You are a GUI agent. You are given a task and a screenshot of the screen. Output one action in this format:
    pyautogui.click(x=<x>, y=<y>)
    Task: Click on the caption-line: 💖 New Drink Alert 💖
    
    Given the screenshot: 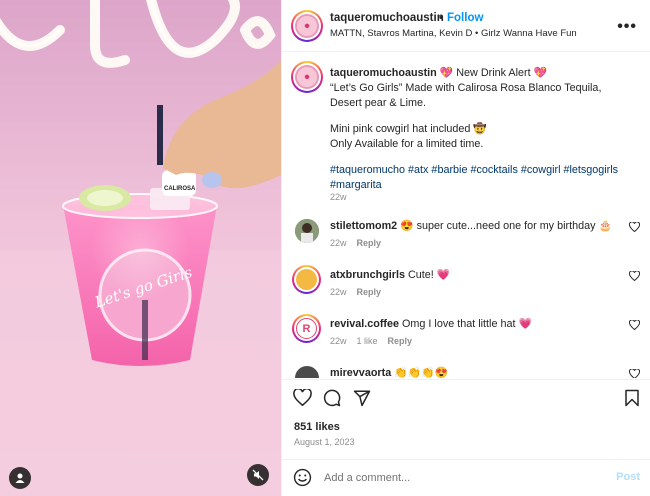 What is the action you would take?
    pyautogui.click(x=493, y=73)
    